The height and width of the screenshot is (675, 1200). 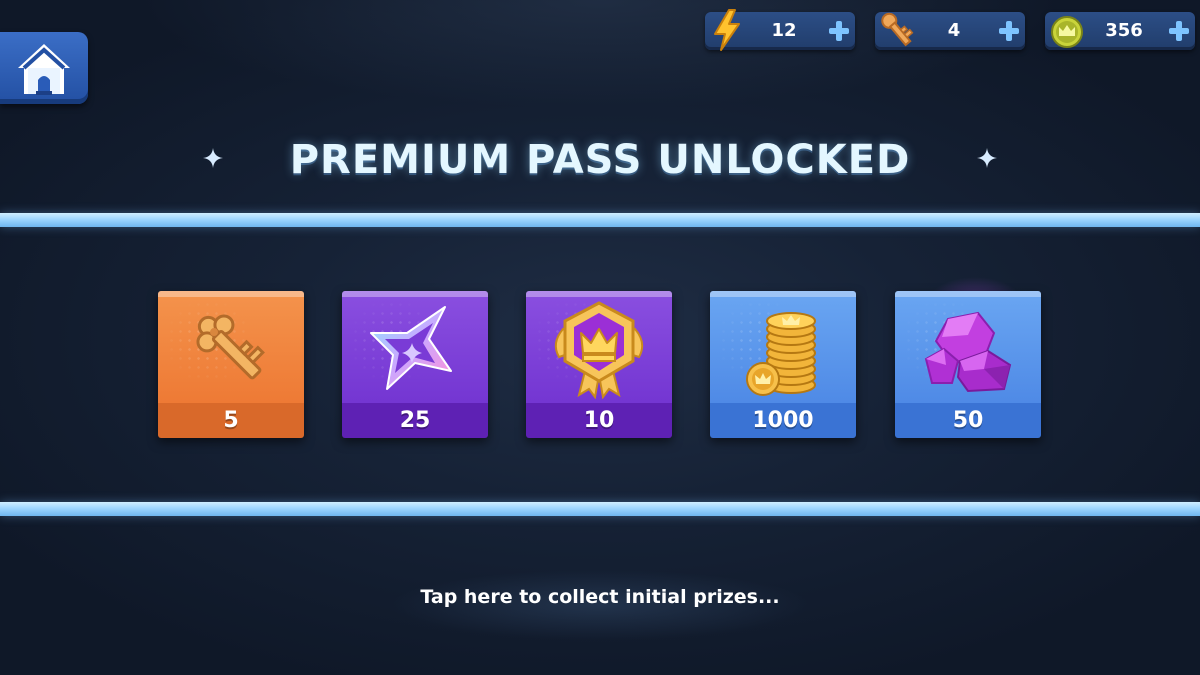 What do you see at coordinates (968, 352) in the screenshot?
I see `gems-icon` at bounding box center [968, 352].